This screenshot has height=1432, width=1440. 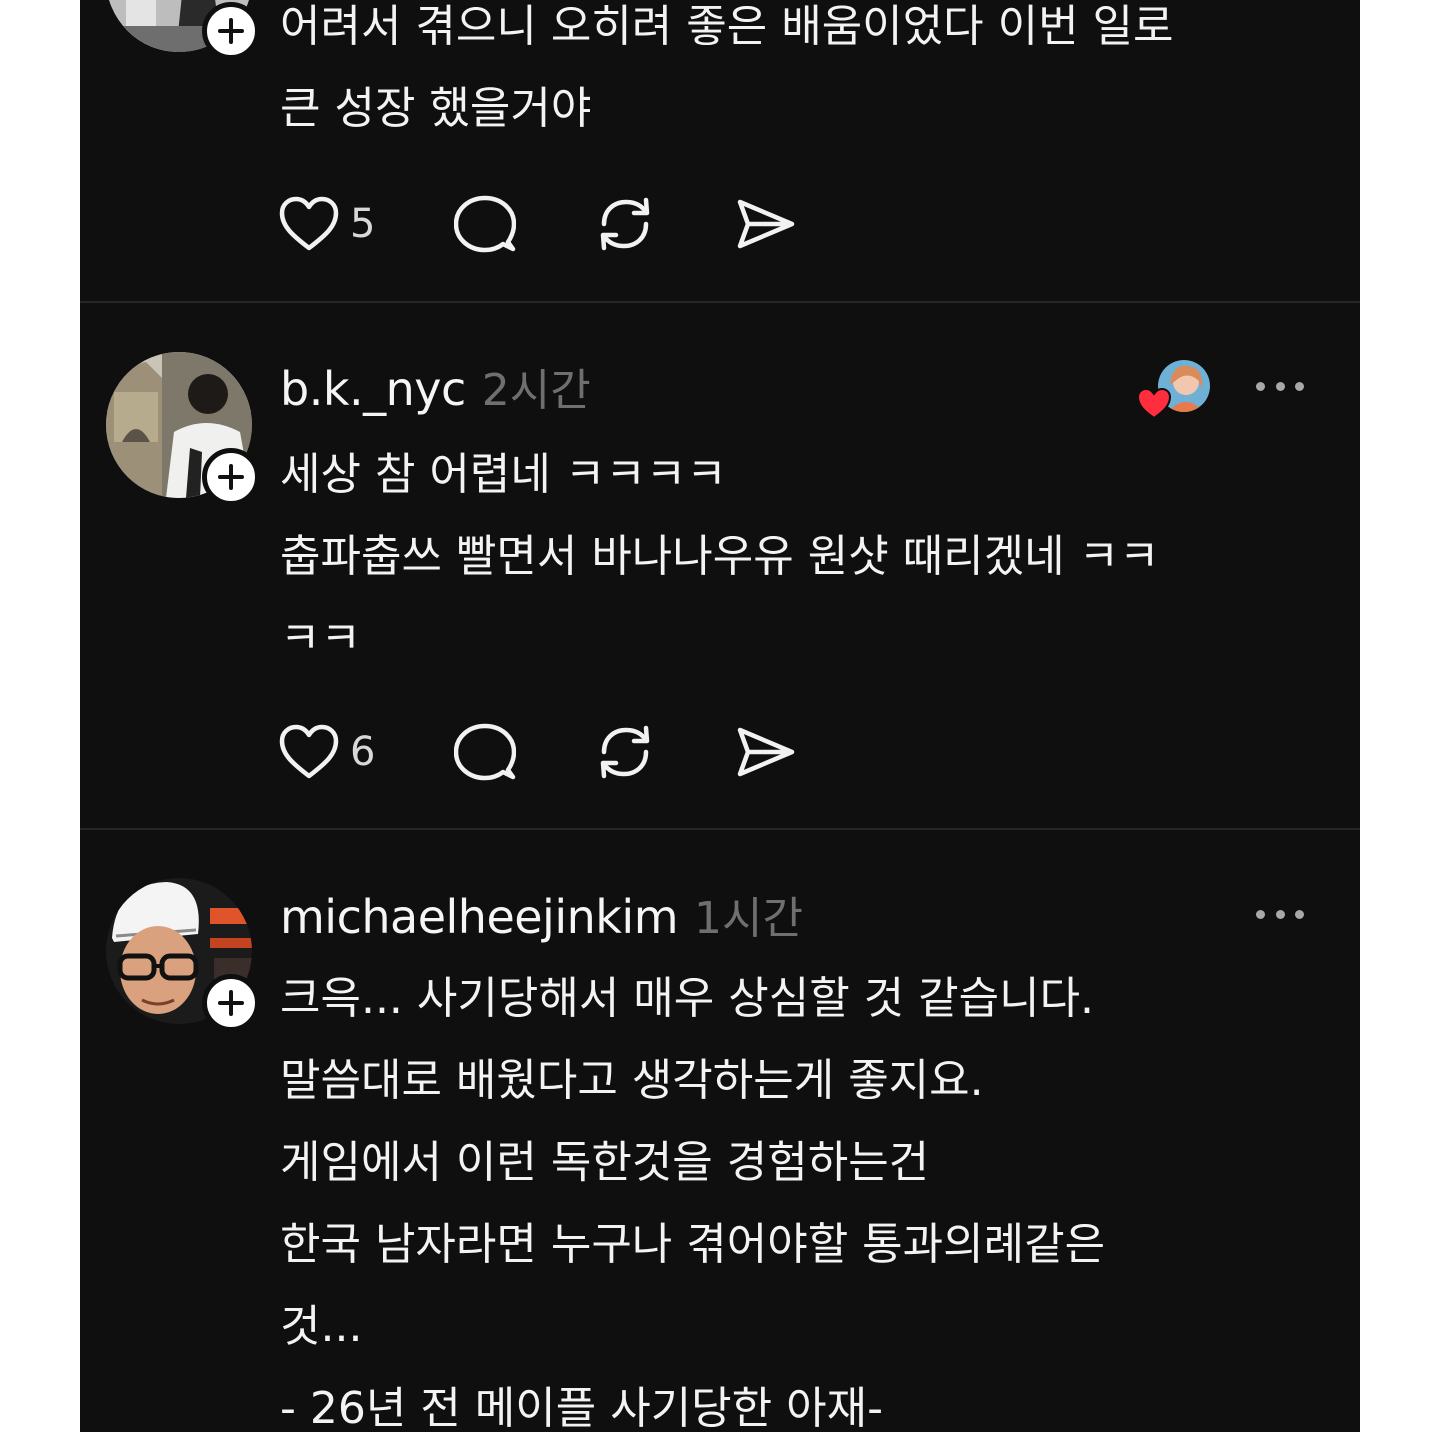 What do you see at coordinates (605, 1162) in the screenshot?
I see `comment-line: 게임에서 이런 독한것을 경험하는건` at bounding box center [605, 1162].